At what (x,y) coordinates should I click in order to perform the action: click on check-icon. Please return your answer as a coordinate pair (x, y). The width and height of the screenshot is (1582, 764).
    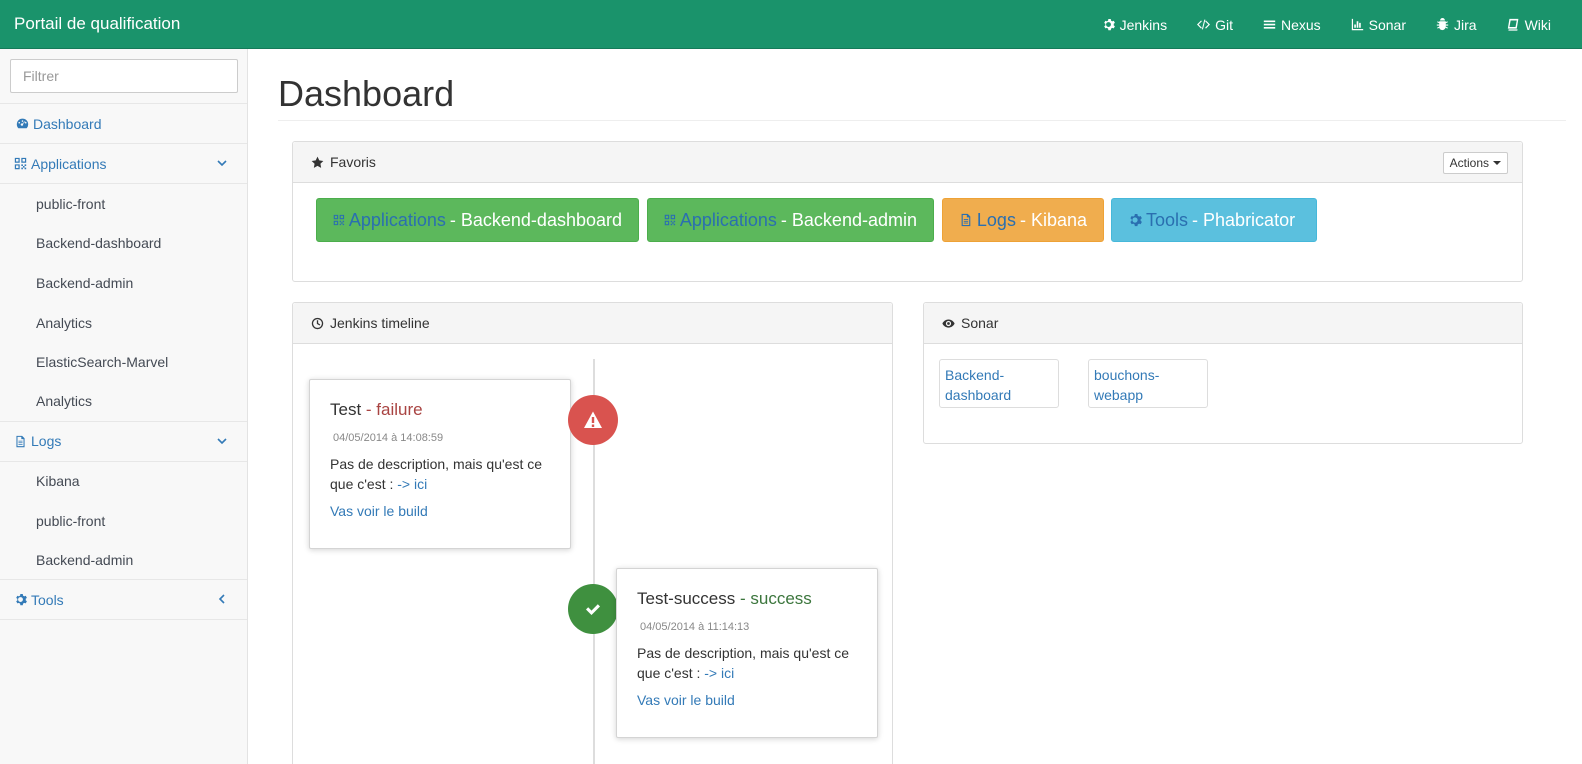
    Looking at the image, I should click on (593, 609).